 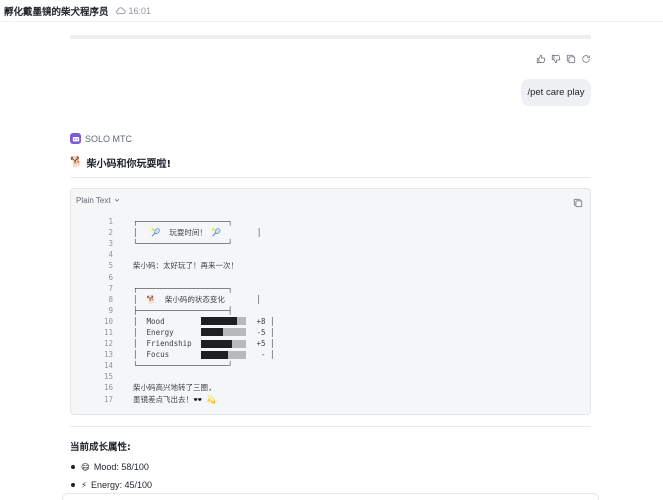 I want to click on attribute-text: Mood: 58/100, so click(x=121, y=467).